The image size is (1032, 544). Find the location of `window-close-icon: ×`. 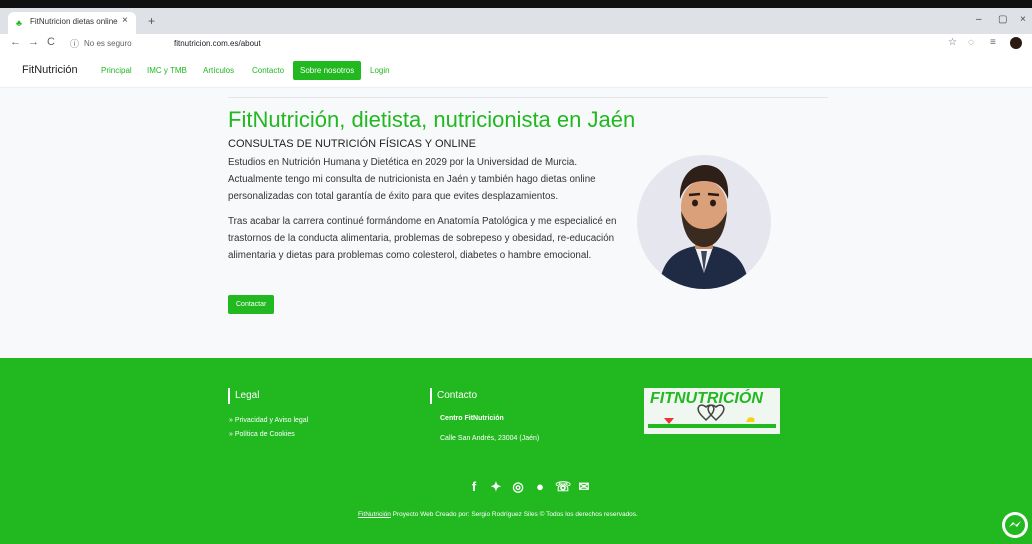

window-close-icon: × is located at coordinates (1023, 19).